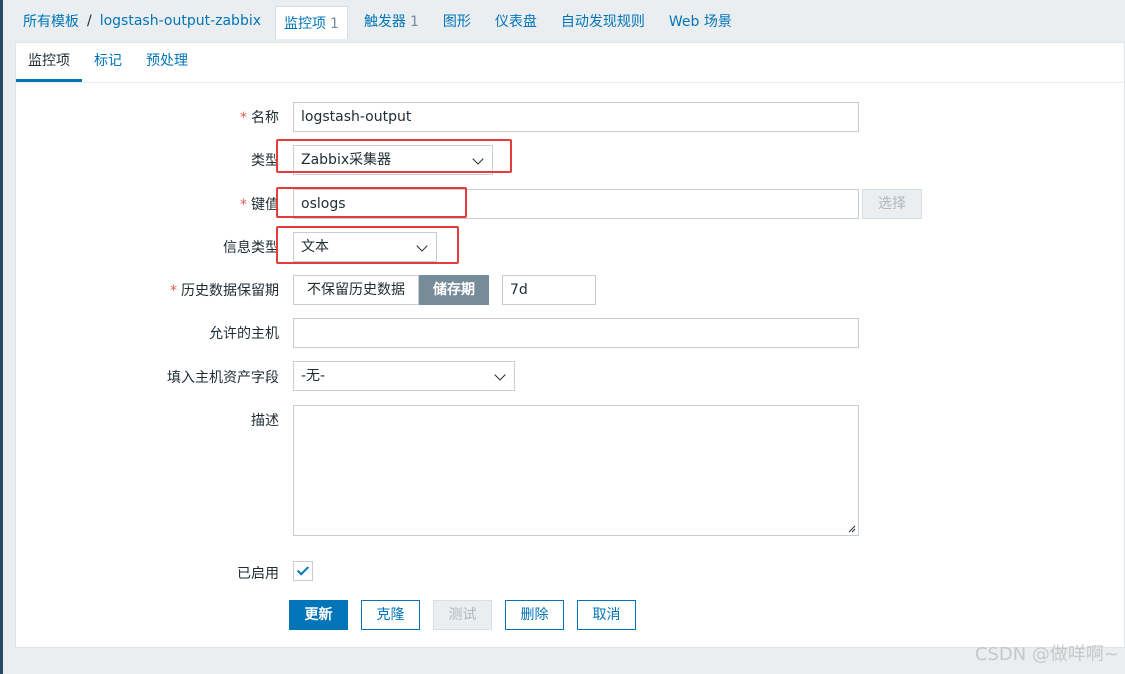 The height and width of the screenshot is (674, 1125). I want to click on enabled-checkbox, so click(303, 571).